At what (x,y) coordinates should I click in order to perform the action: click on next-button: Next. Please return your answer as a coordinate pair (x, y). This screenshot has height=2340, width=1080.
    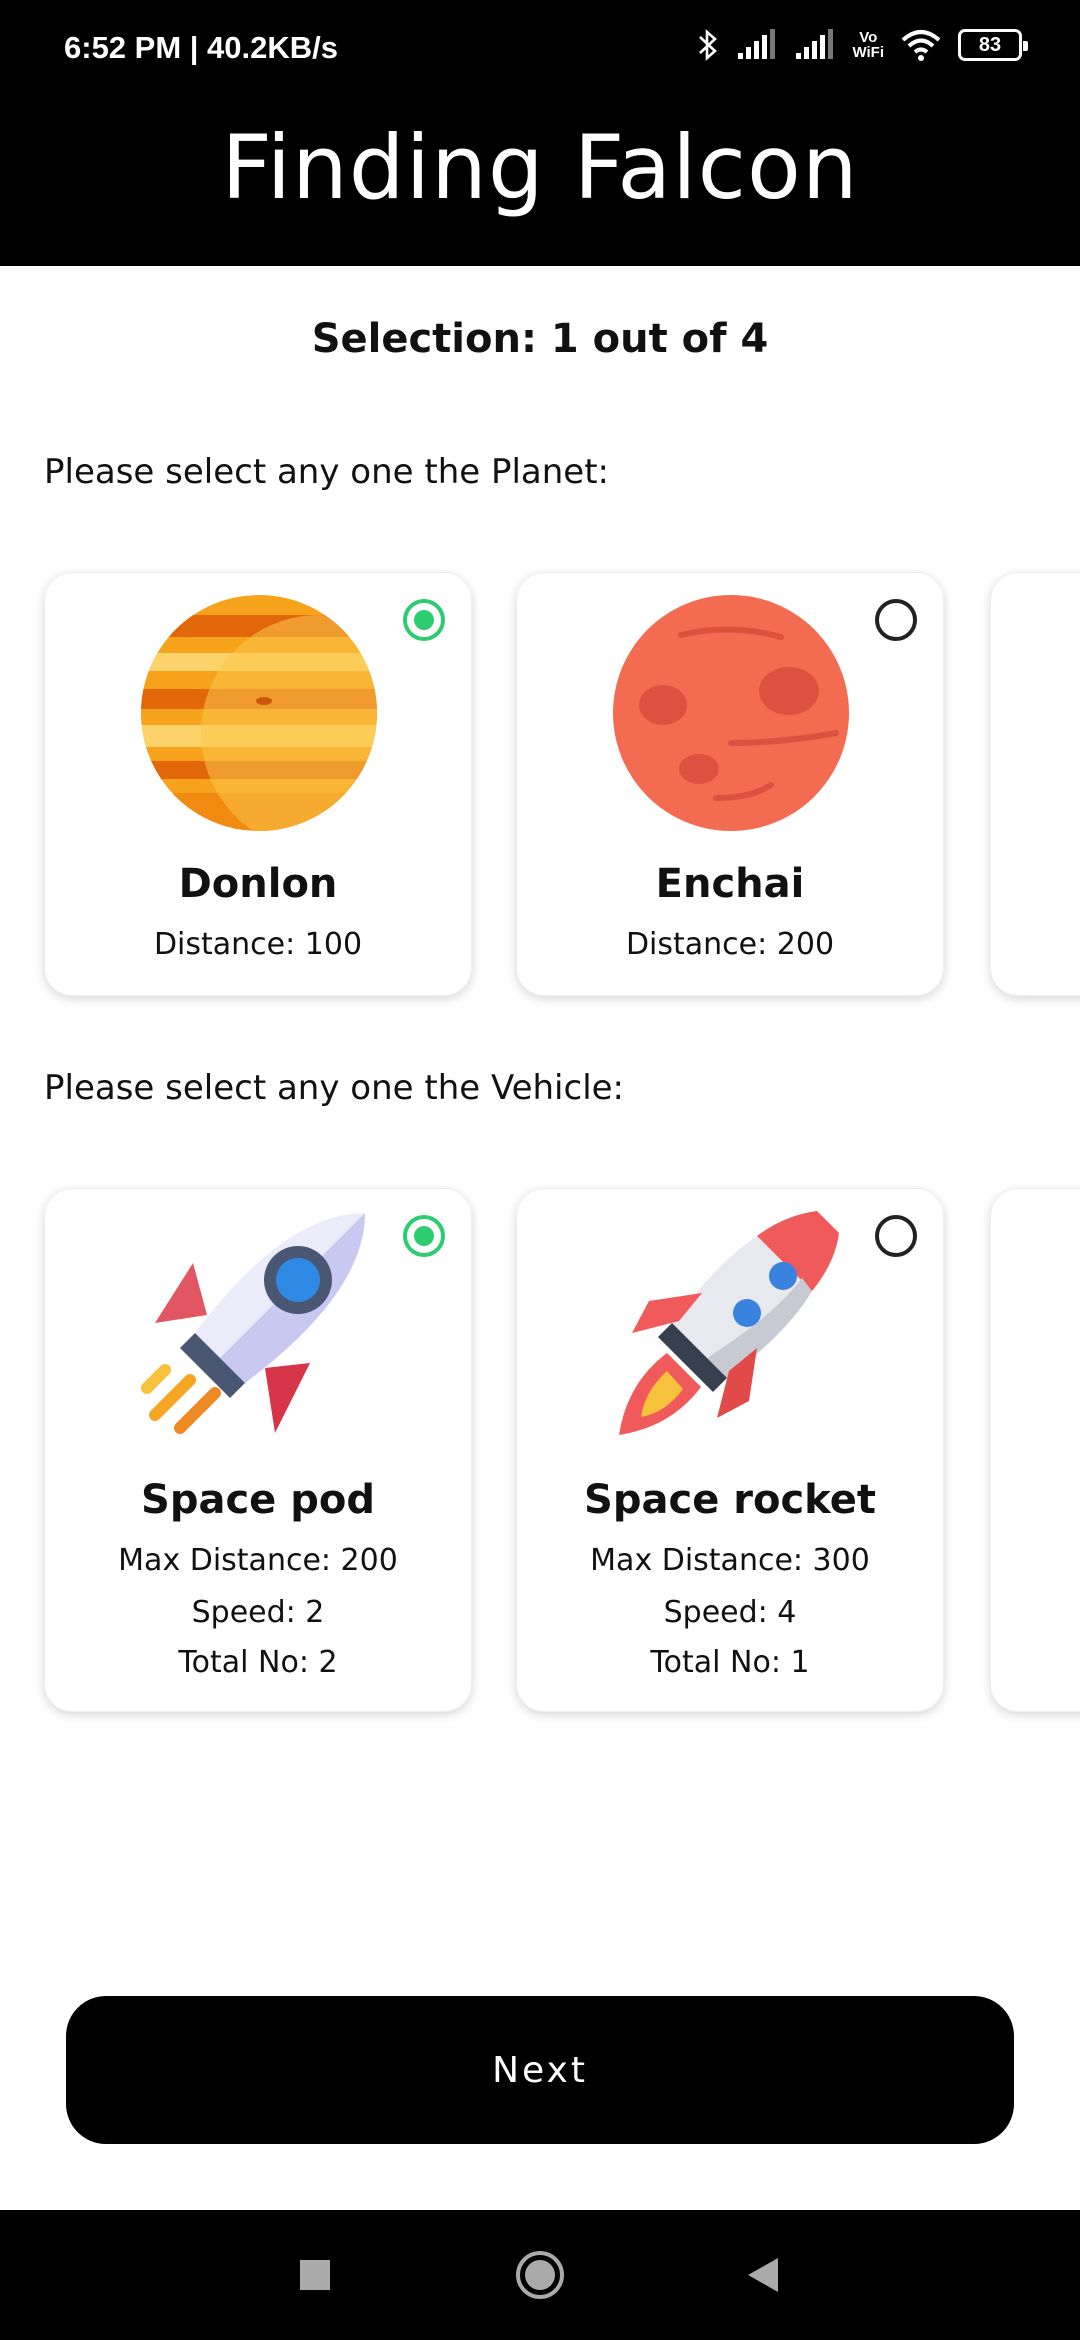
    Looking at the image, I should click on (540, 2070).